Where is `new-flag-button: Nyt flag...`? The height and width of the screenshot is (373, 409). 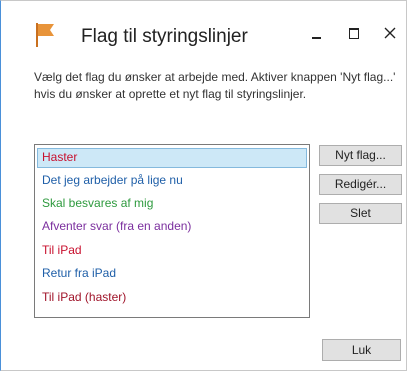
new-flag-button: Nyt flag... is located at coordinates (360, 155).